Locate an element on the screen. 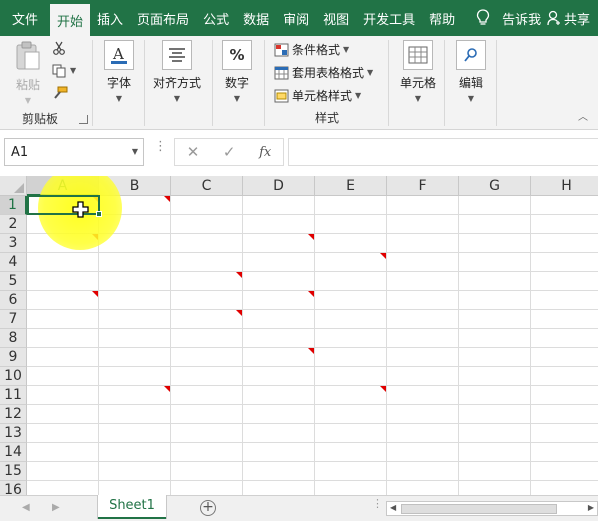 This screenshot has height=521, width=598. row-header-6: 6 is located at coordinates (13, 300).